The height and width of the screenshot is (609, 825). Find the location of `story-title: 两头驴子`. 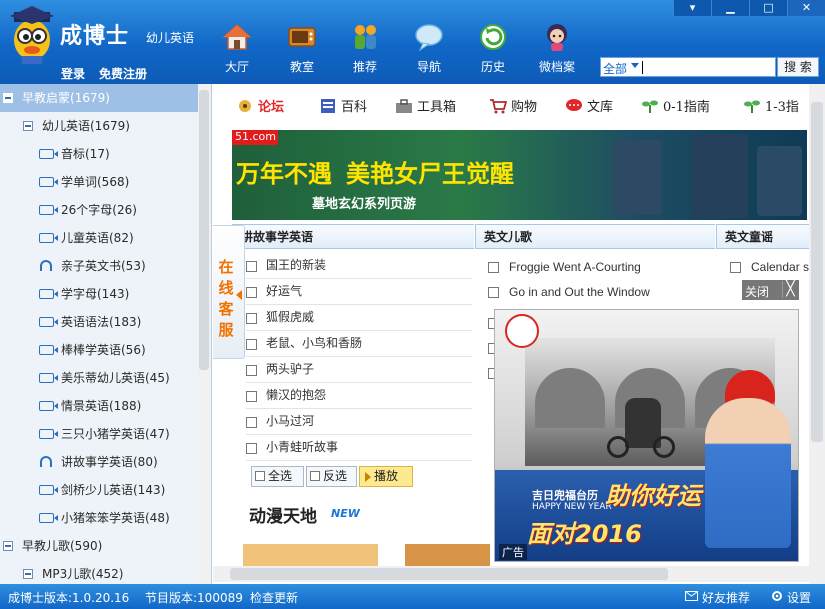

story-title: 两头驴子 is located at coordinates (290, 369).